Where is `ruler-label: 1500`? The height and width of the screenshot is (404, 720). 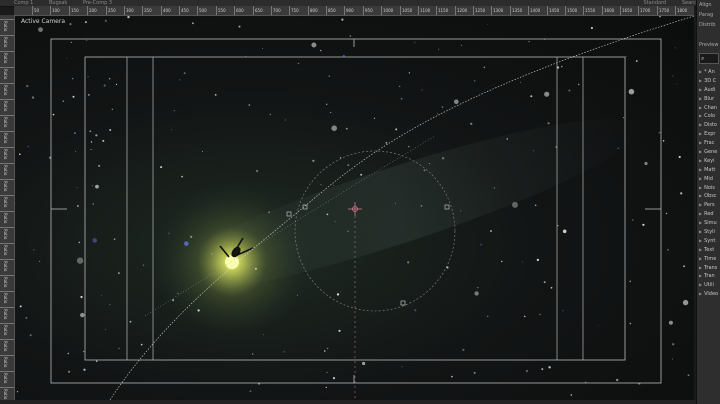
ruler-label: 1500 is located at coordinates (572, 10).